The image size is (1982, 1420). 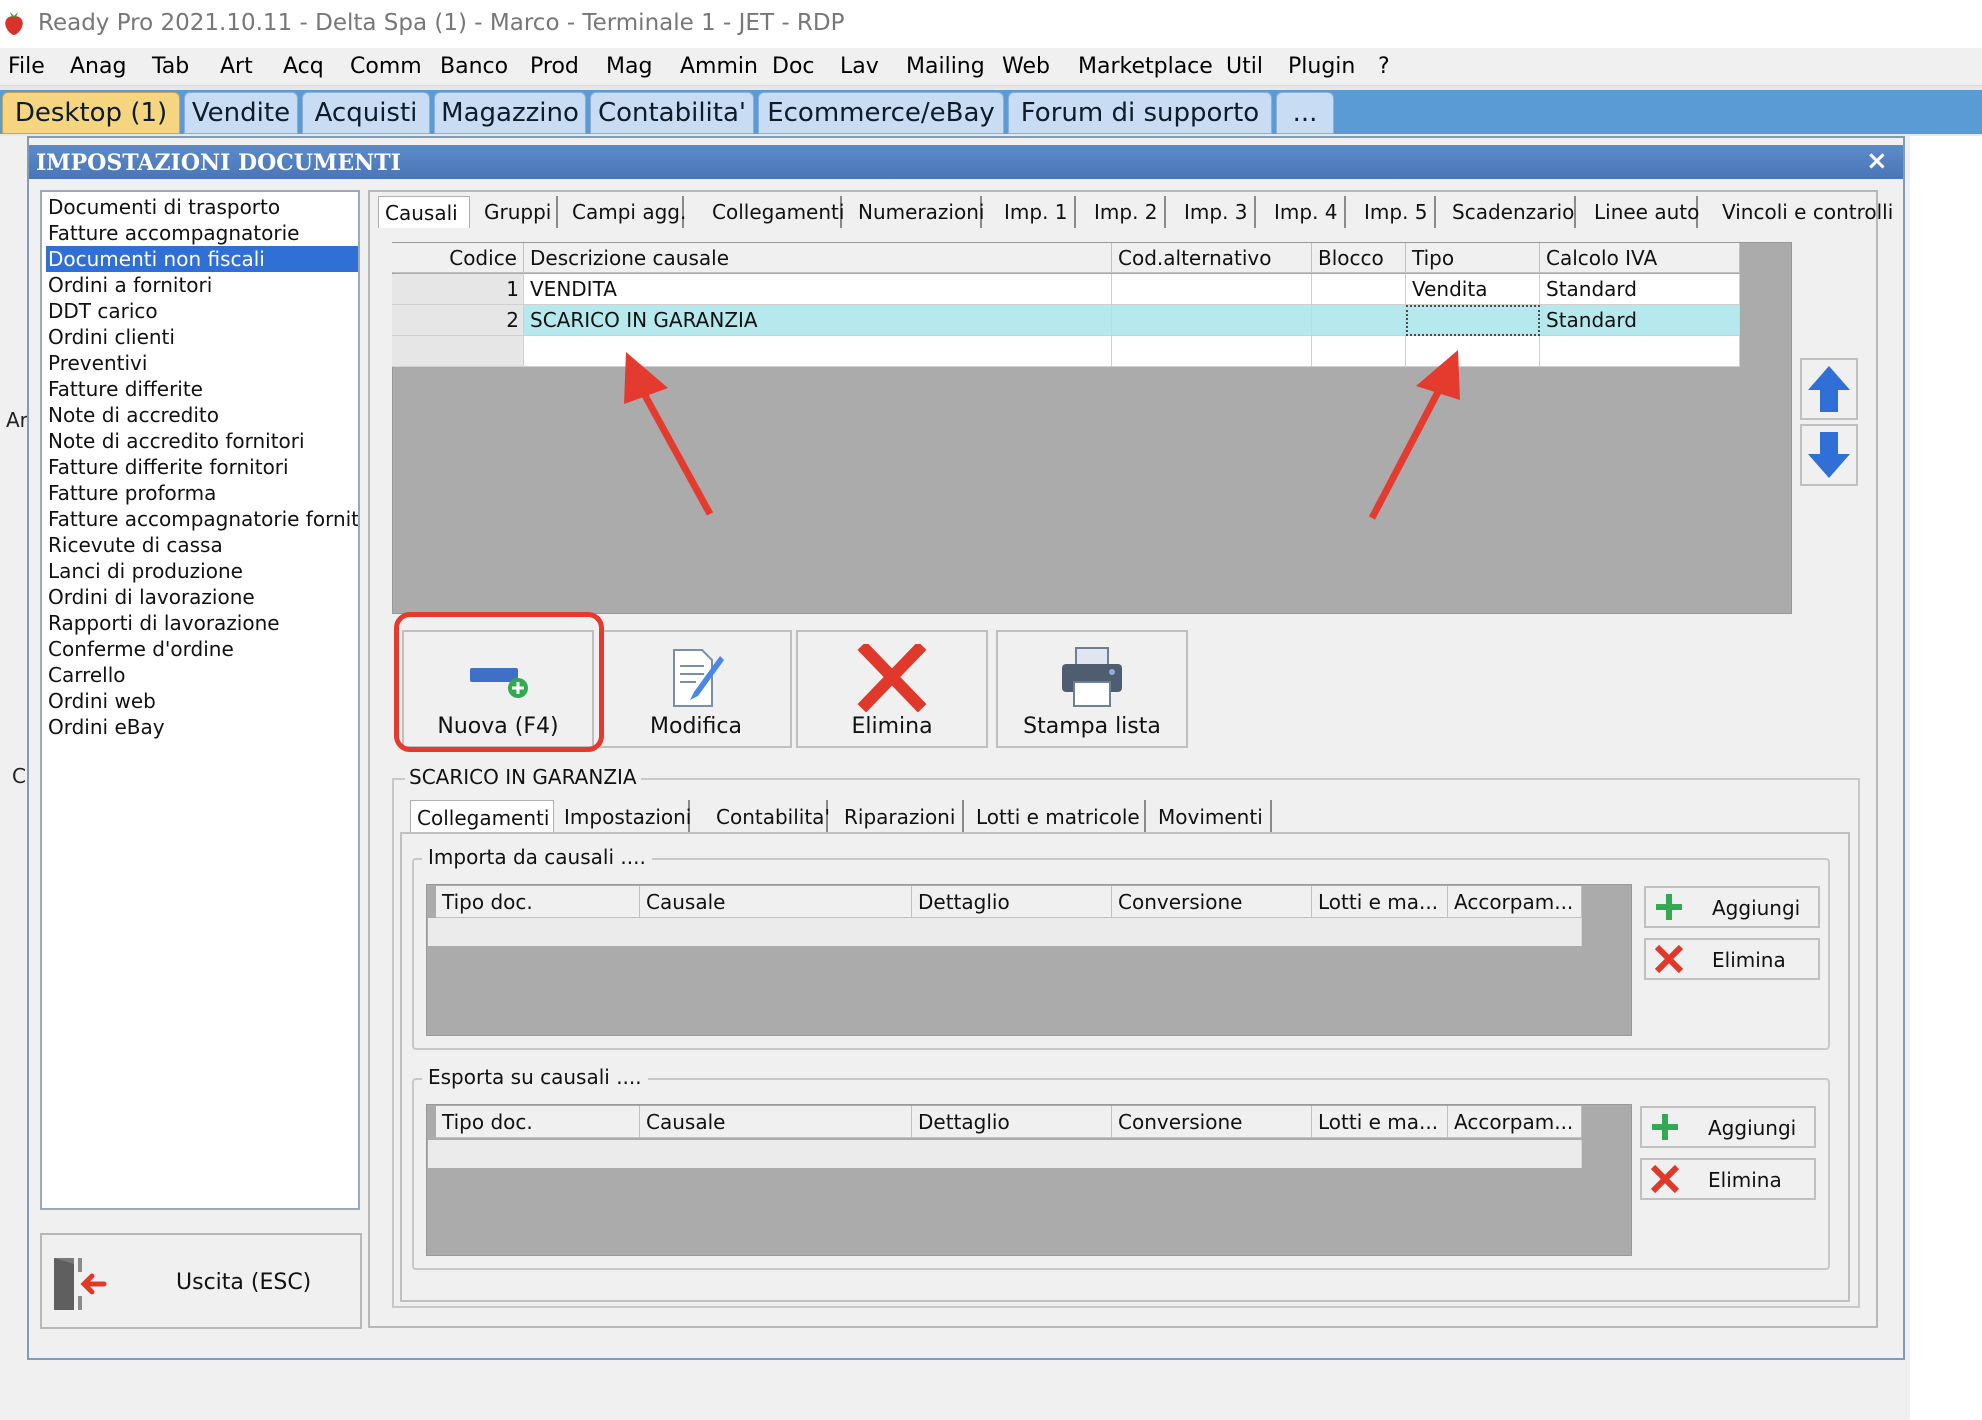 What do you see at coordinates (1359, 258) in the screenshot?
I see `column-header-blocco: Blocco` at bounding box center [1359, 258].